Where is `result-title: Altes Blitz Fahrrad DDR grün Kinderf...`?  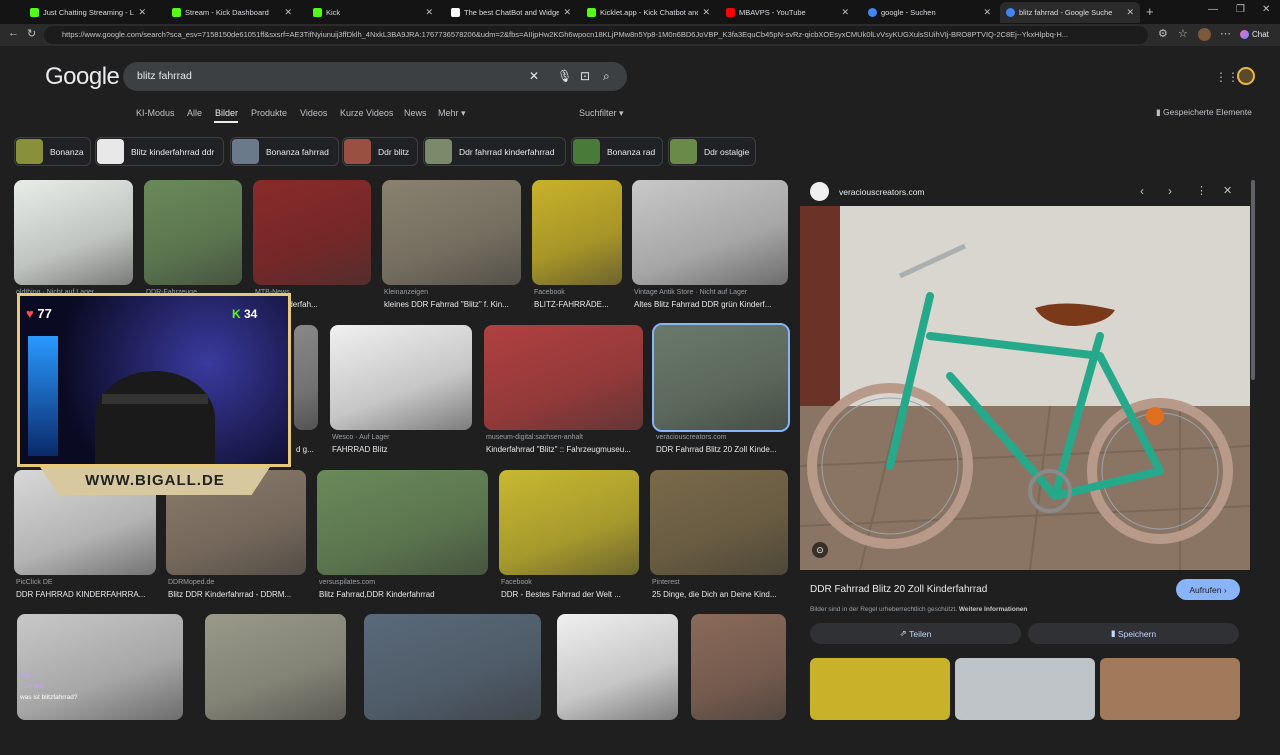
result-title: Altes Blitz Fahrrad DDR grün Kinderf... is located at coordinates (714, 304).